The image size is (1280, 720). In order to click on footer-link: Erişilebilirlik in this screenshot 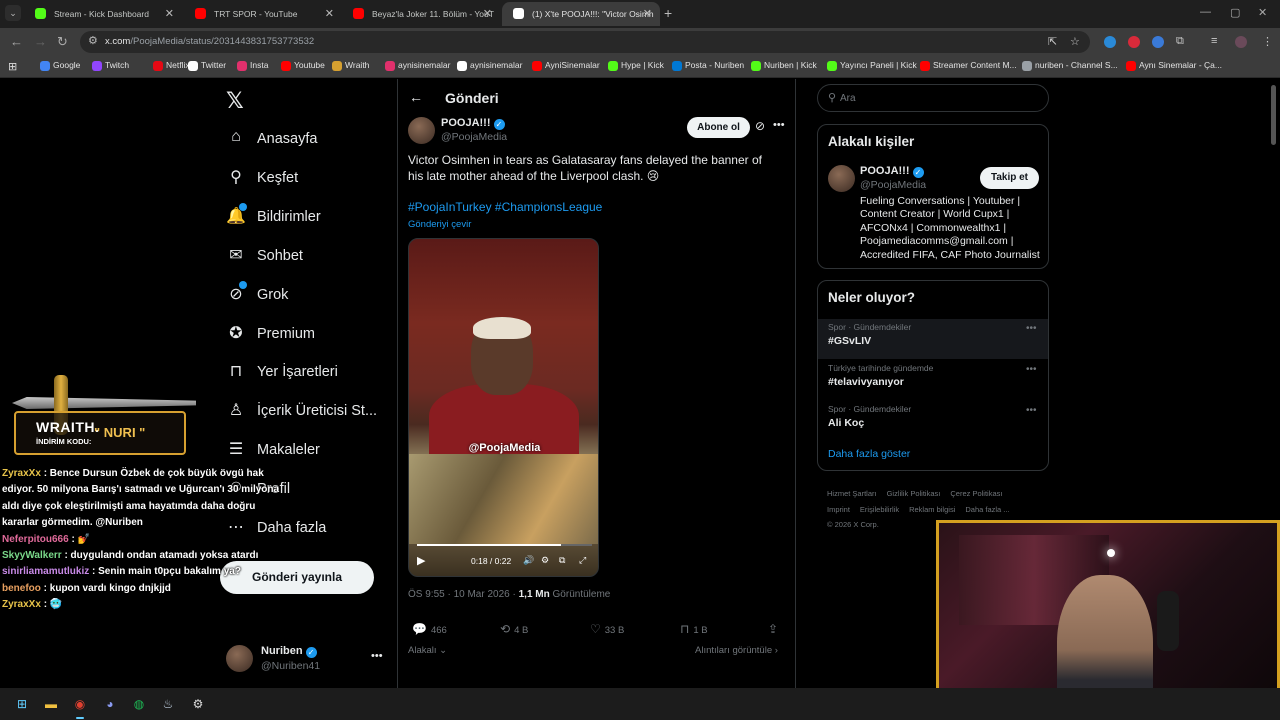, I will do `click(879, 509)`.